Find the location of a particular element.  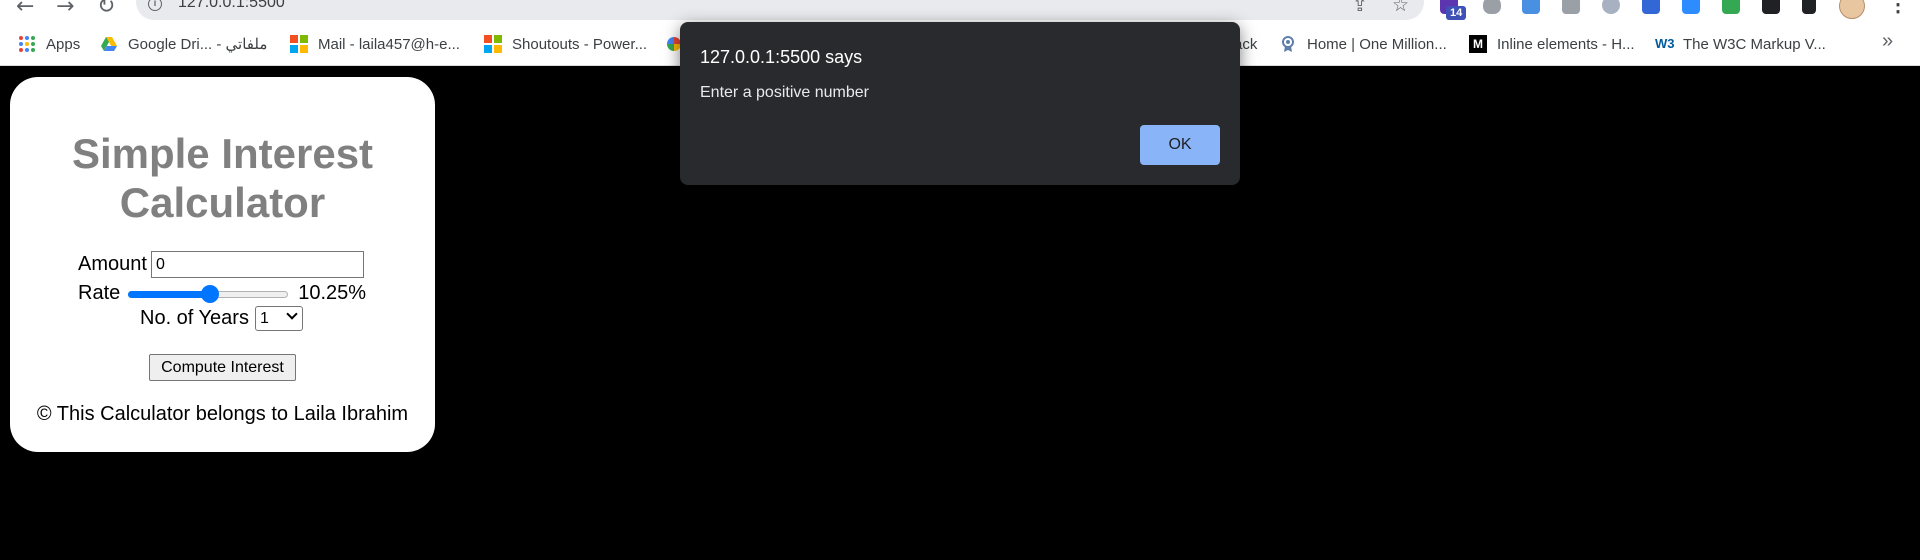

browser-toolbar: ← → ↻ i 127.0.0.1:5500 ⇪ ☆ 14 ⋮ is located at coordinates (960, 11).